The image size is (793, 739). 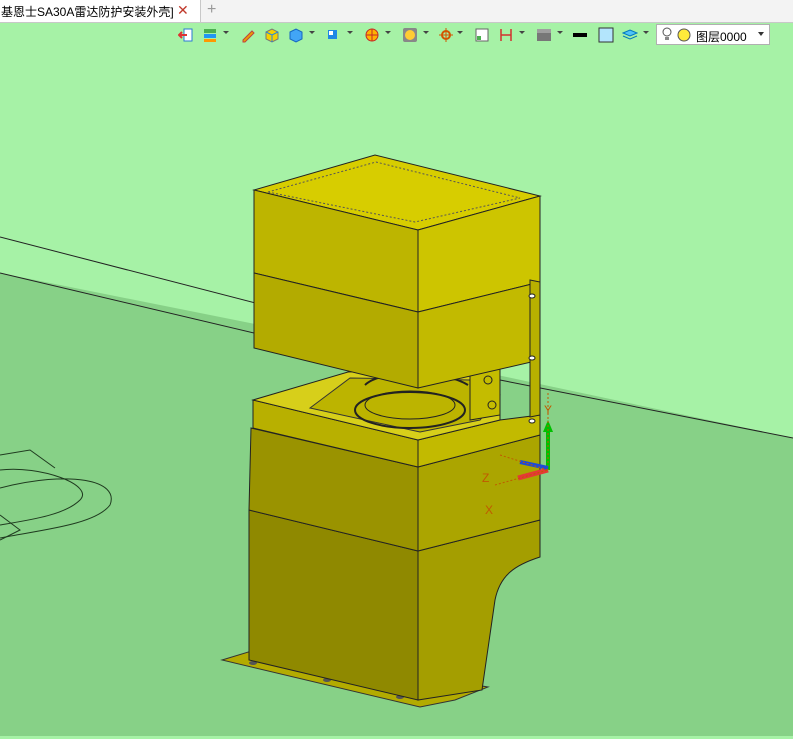 What do you see at coordinates (486, 478) in the screenshot?
I see `z-axis-label: Z` at bounding box center [486, 478].